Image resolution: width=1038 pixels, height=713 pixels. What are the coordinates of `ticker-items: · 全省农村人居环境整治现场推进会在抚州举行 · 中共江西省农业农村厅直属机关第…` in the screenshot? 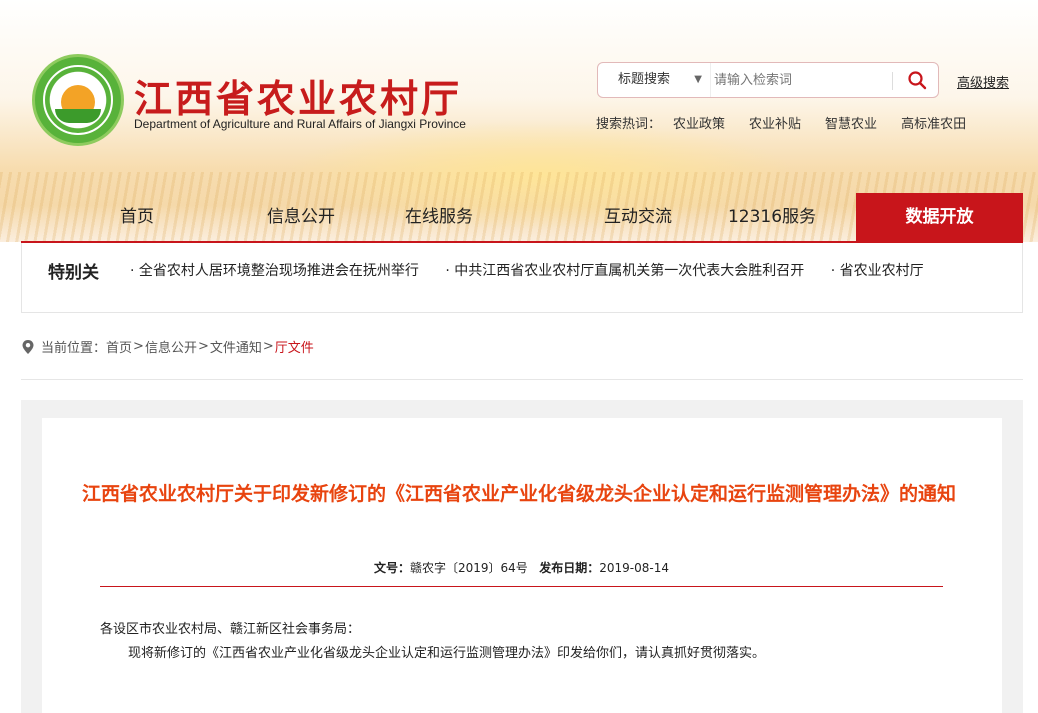 It's located at (565, 270).